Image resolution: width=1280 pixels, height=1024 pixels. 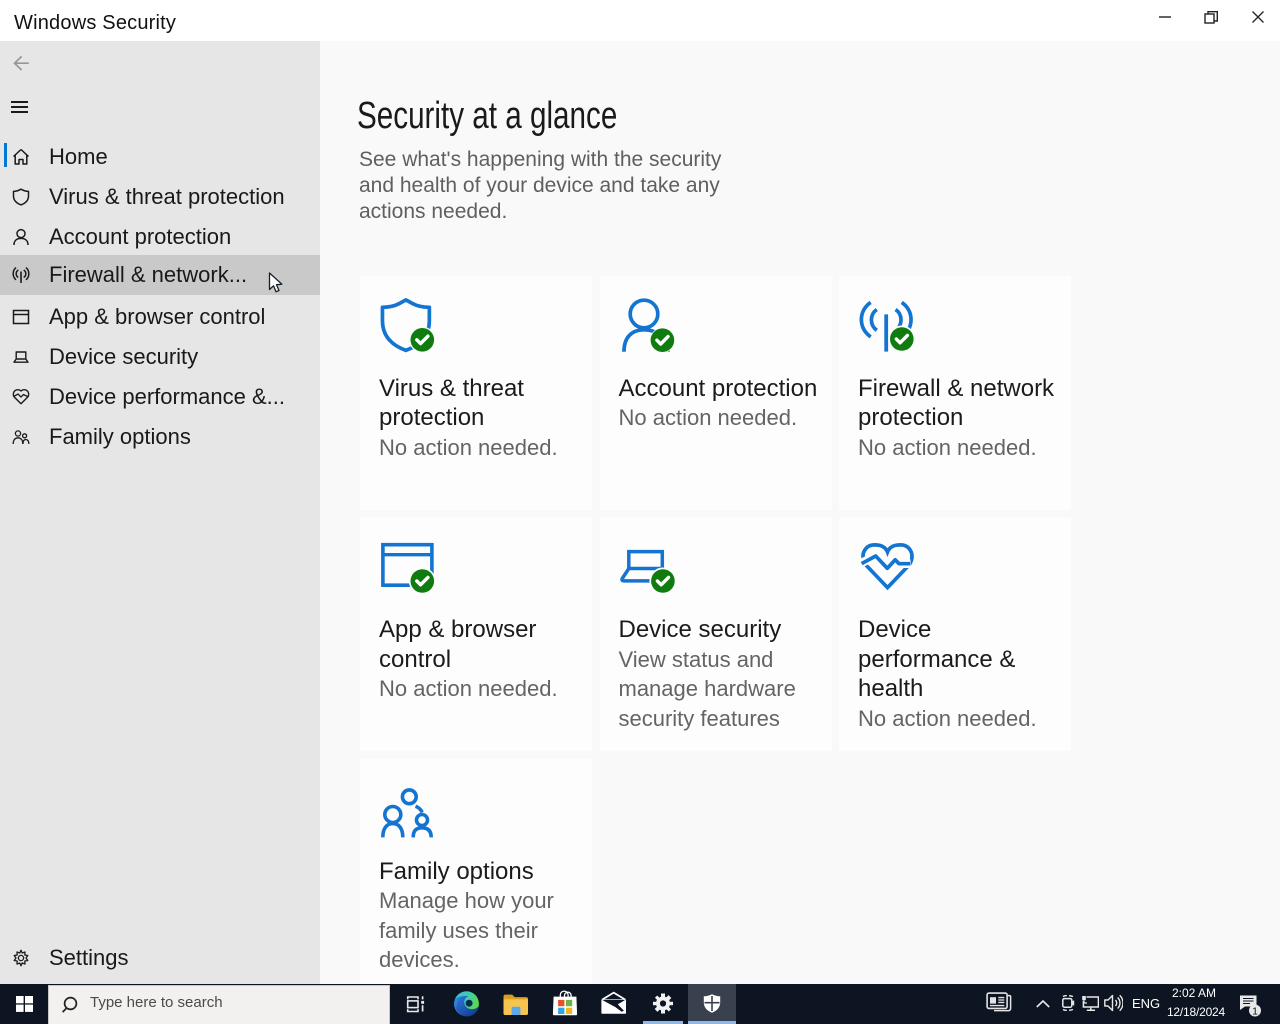 What do you see at coordinates (1255, 1011) in the screenshot?
I see `svg-text: 1` at bounding box center [1255, 1011].